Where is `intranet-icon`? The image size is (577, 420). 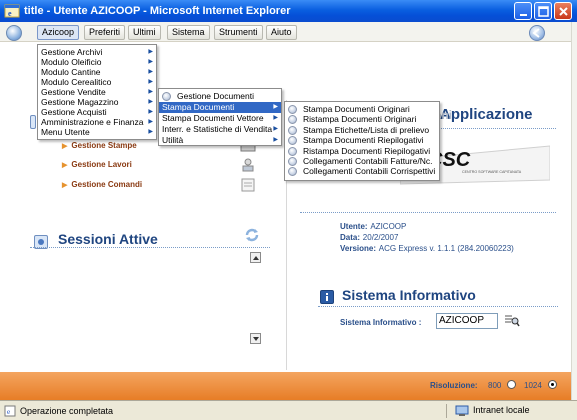 intranet-icon is located at coordinates (462, 410).